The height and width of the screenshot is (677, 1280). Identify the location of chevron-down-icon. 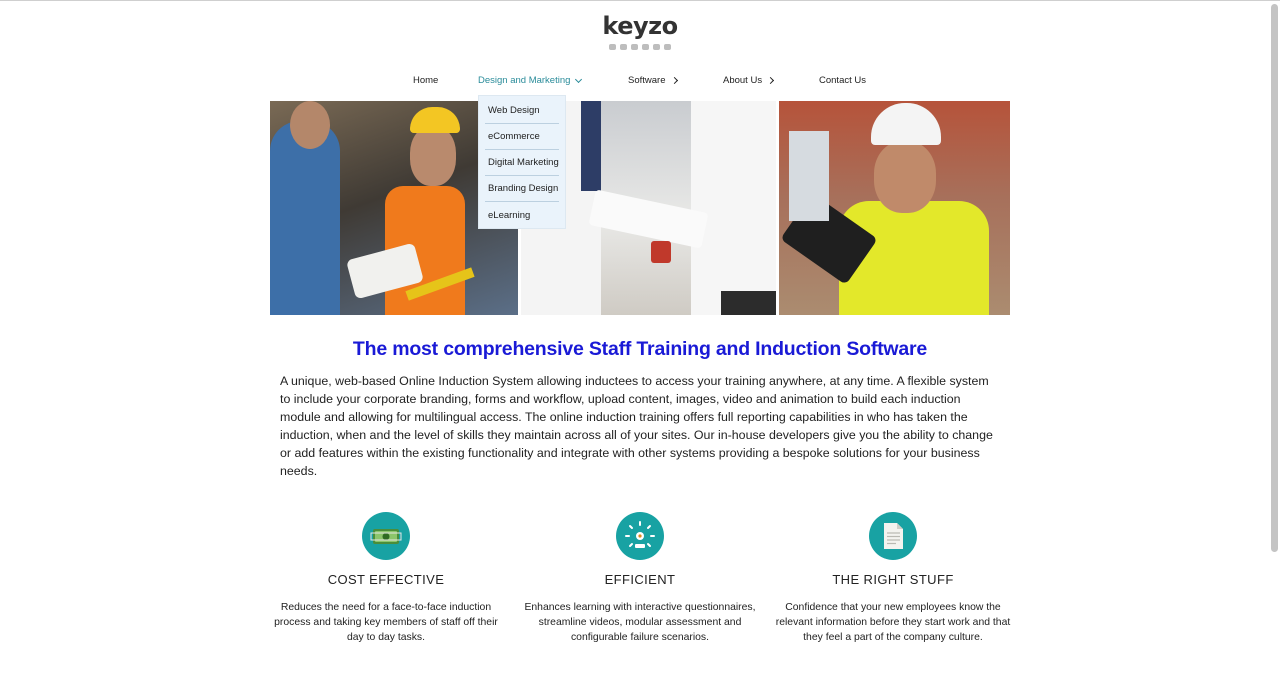
(579, 79).